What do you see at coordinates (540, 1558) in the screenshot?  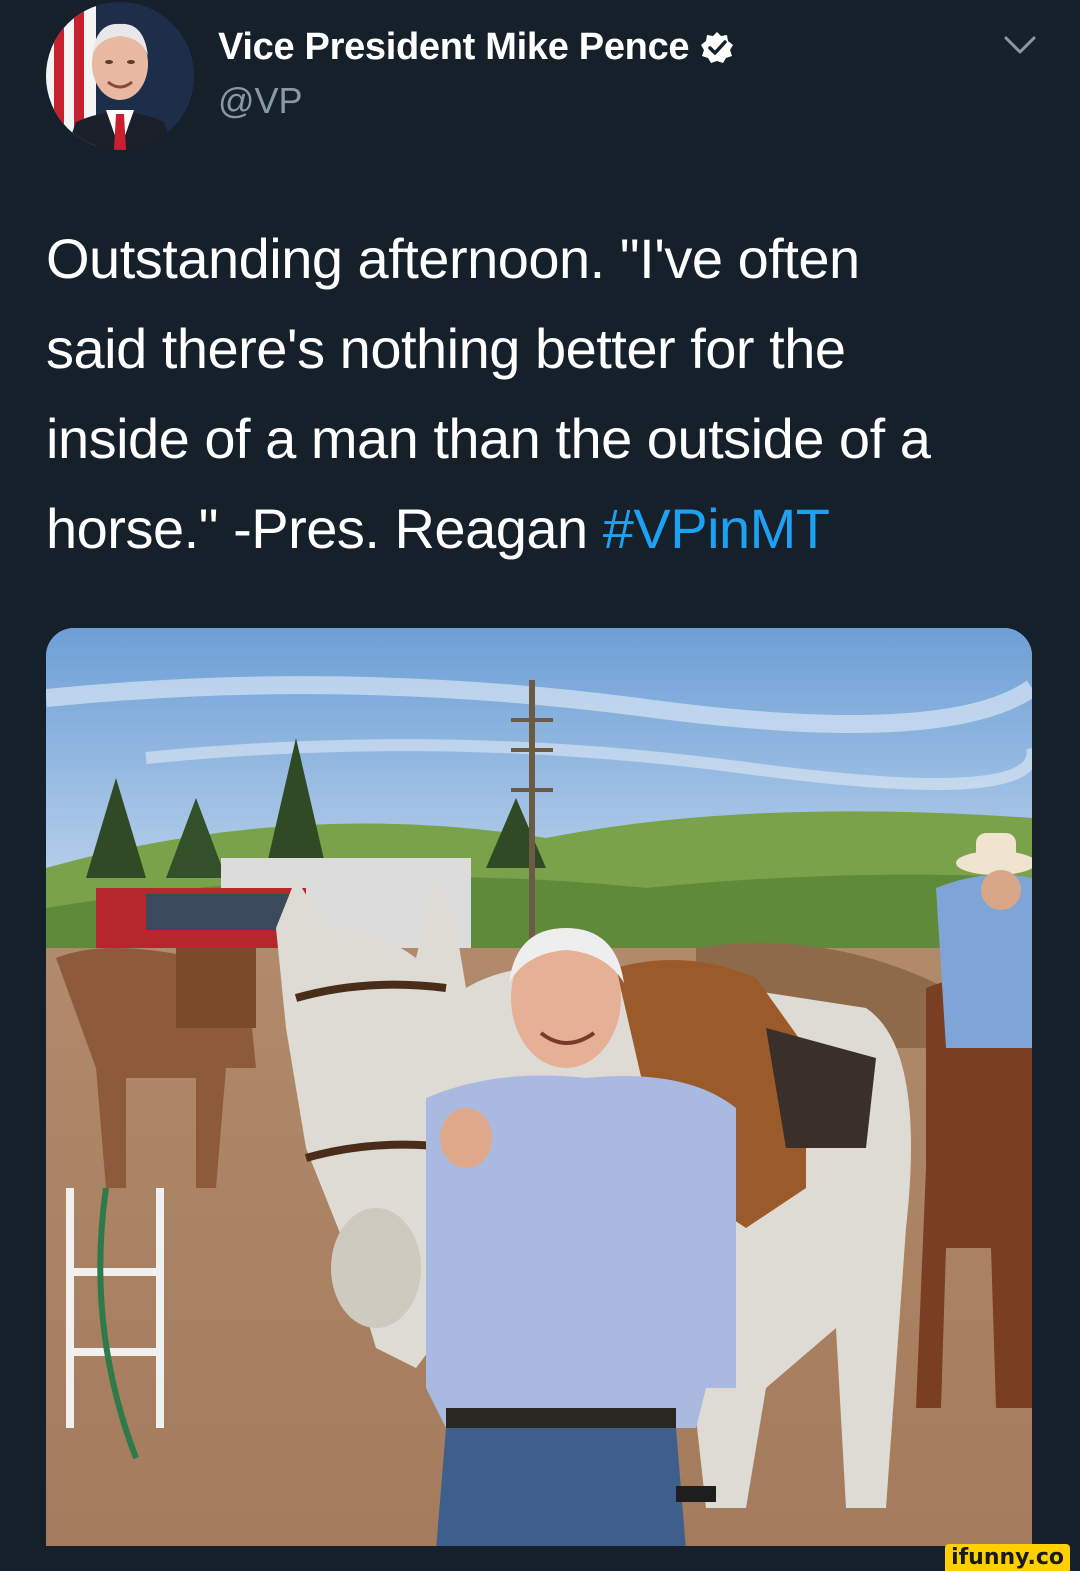 I see `bottom-bar` at bounding box center [540, 1558].